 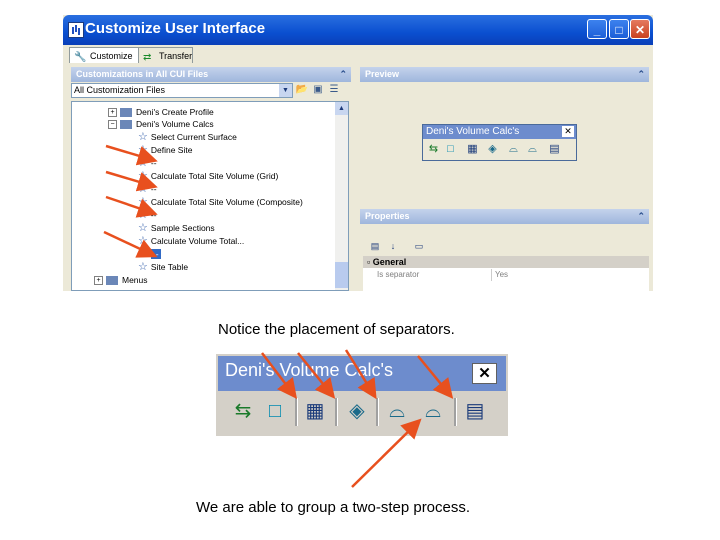 I want to click on cui-app-icon, so click(x=76, y=30).